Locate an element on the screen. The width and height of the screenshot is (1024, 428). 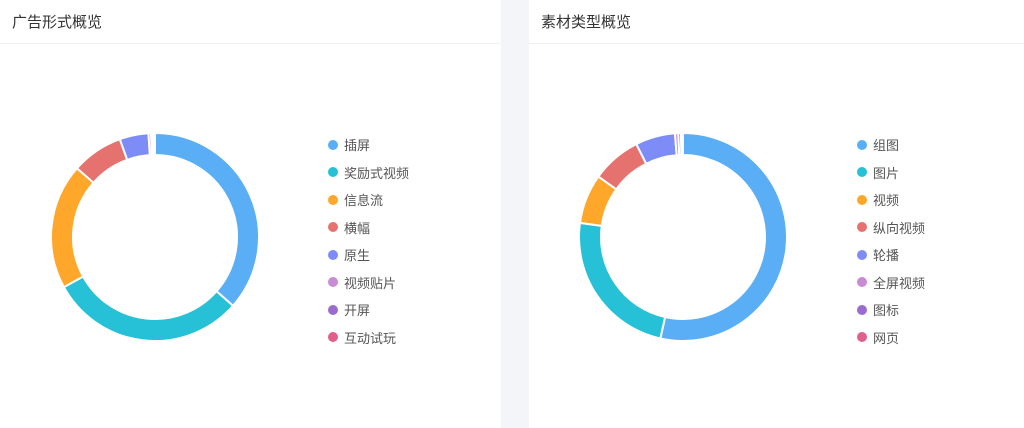
legend-item: 奖励式视频 is located at coordinates (368, 173).